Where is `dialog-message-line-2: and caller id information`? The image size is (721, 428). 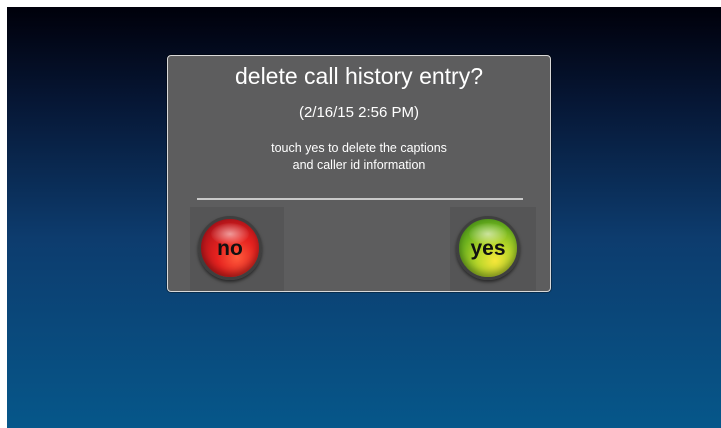 dialog-message-line-2: and caller id information is located at coordinates (359, 165).